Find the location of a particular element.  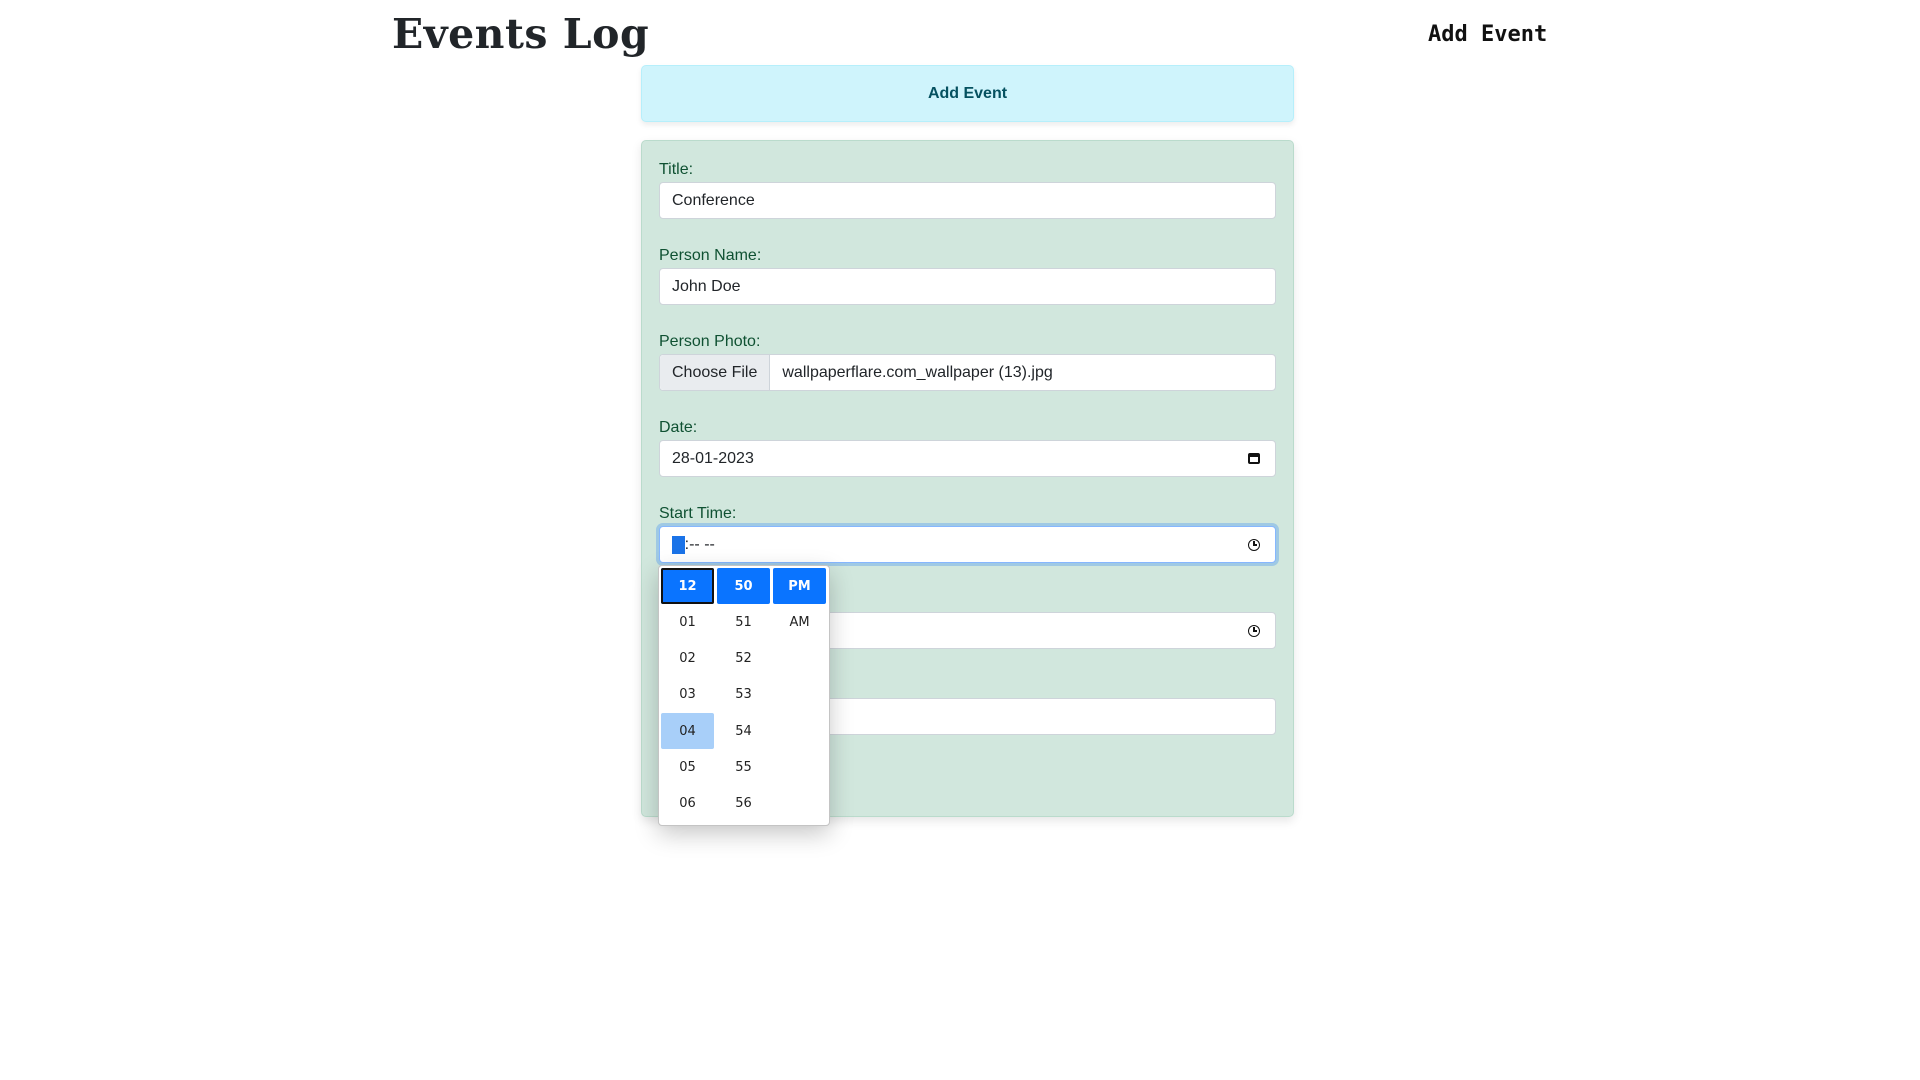

chosen-file-name: wallpaperflare.com_wallpaper (13).jpg is located at coordinates (917, 372).